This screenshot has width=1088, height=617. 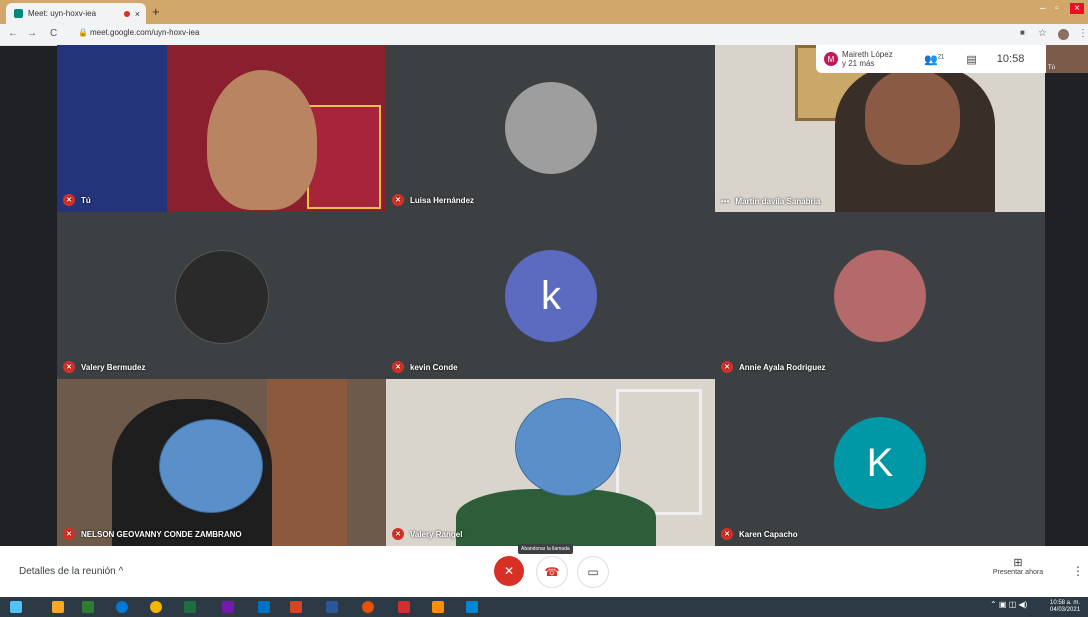 I want to click on meeting-details-label: Detalles de la reunión, so click(x=67, y=571).